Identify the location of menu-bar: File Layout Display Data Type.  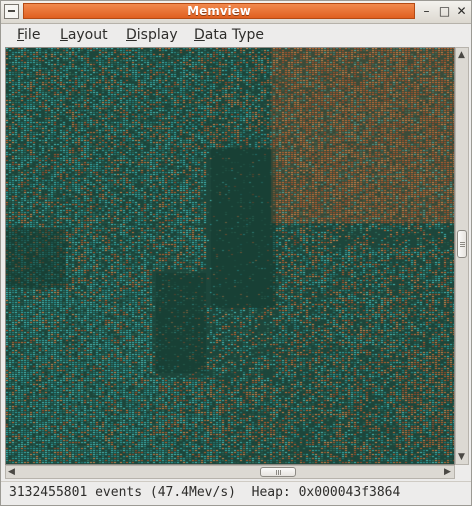
(236, 35).